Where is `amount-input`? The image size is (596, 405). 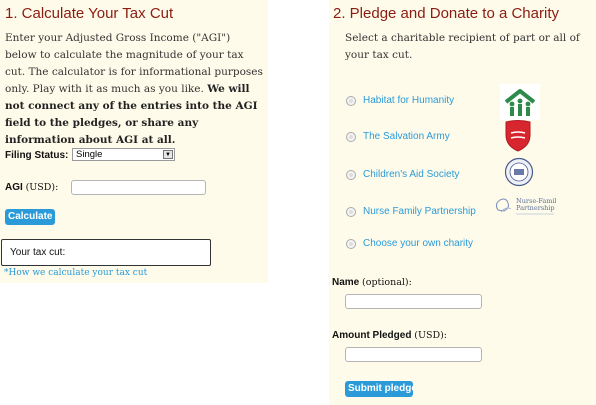
amount-input is located at coordinates (413, 354).